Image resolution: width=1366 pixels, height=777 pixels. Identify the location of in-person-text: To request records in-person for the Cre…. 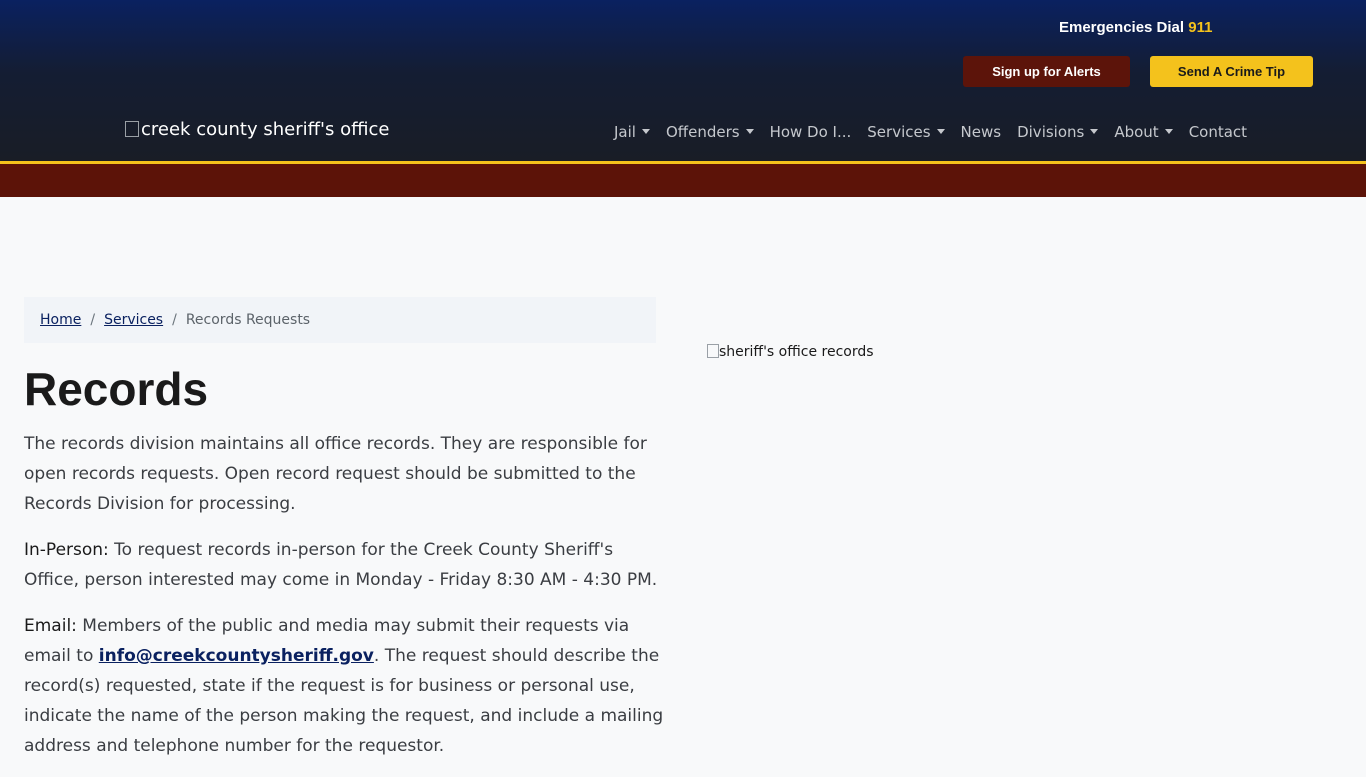
(341, 565).